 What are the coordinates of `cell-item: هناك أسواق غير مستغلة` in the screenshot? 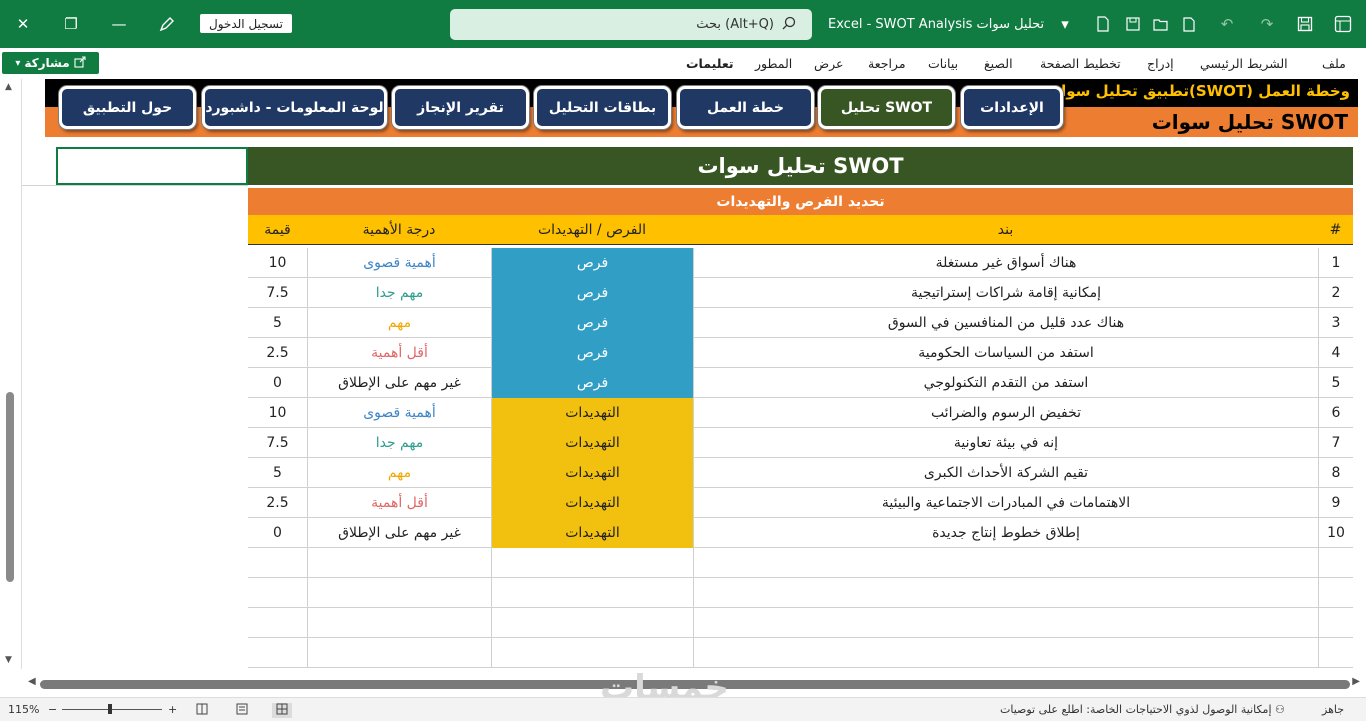 It's located at (1005, 263).